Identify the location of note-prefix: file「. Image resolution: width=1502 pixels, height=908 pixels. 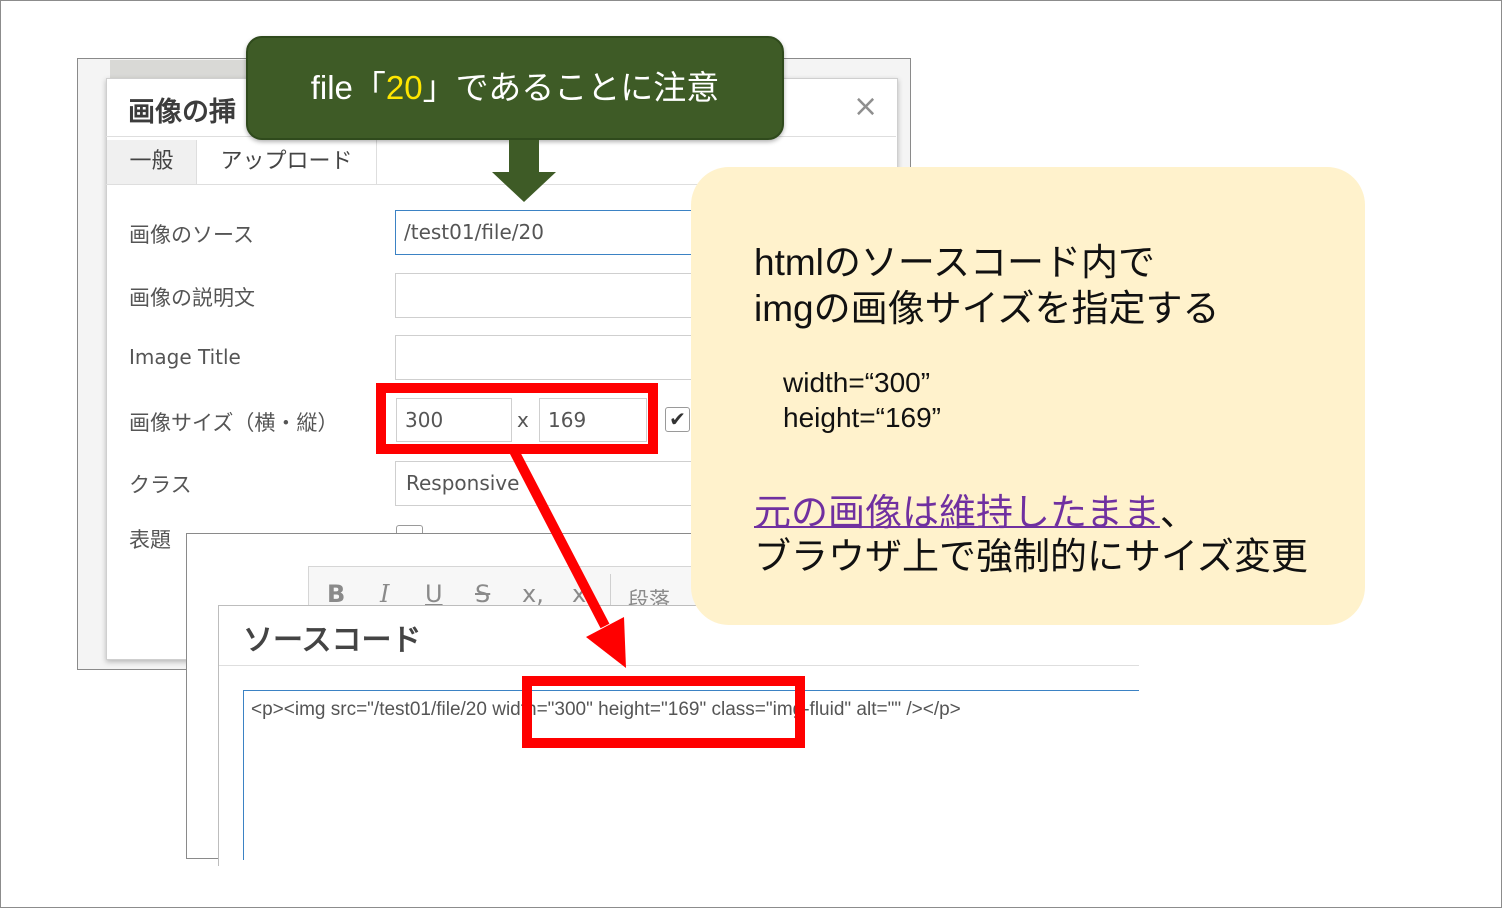
(348, 87).